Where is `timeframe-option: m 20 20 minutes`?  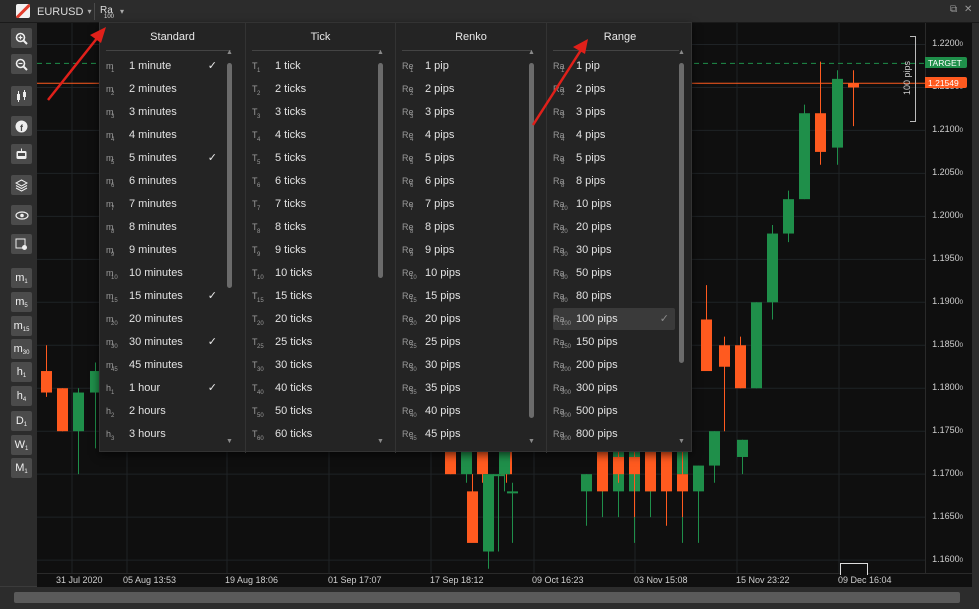
timeframe-option: m 20 20 minutes is located at coordinates (164, 319).